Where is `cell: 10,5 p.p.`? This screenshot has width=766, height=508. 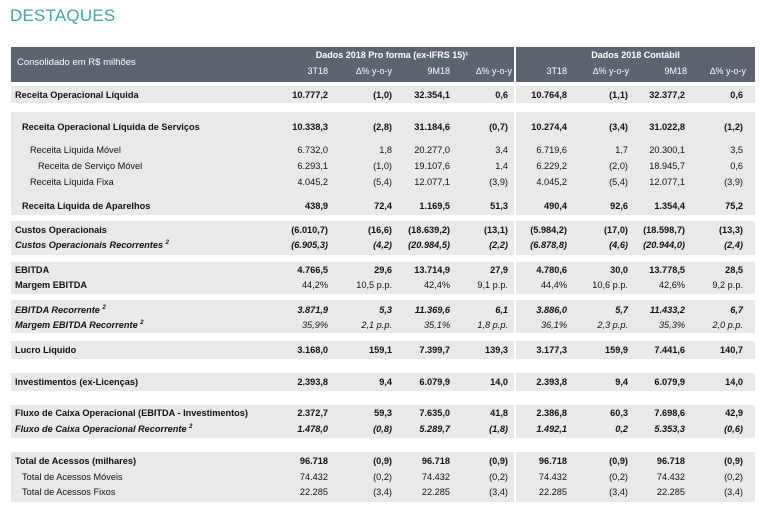
cell: 10,5 p.p. is located at coordinates (374, 285).